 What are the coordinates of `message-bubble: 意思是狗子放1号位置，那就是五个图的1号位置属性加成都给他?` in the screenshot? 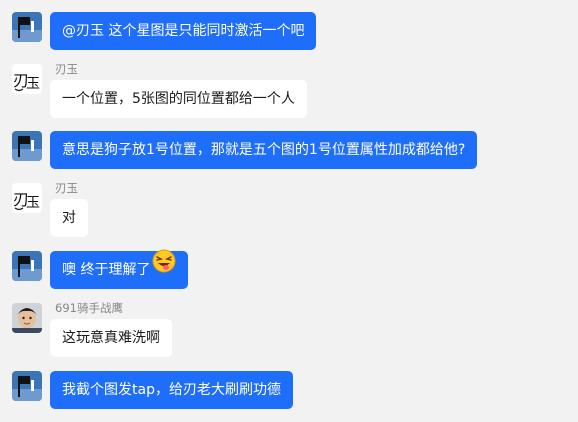 It's located at (264, 150).